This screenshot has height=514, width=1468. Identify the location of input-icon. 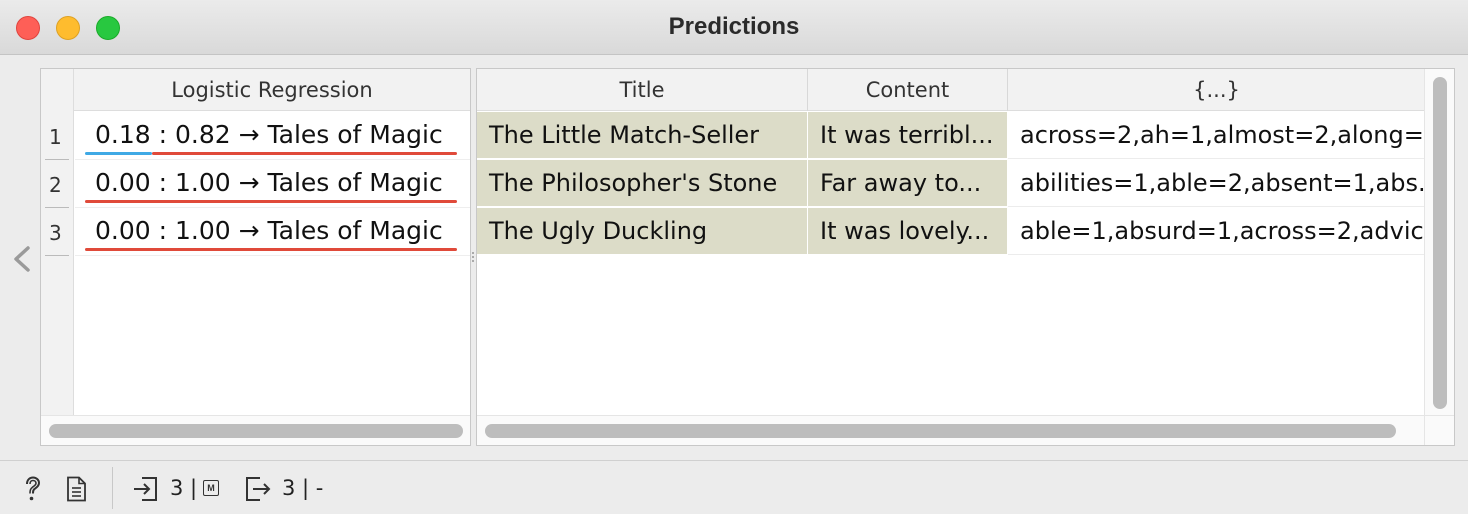
(145, 489).